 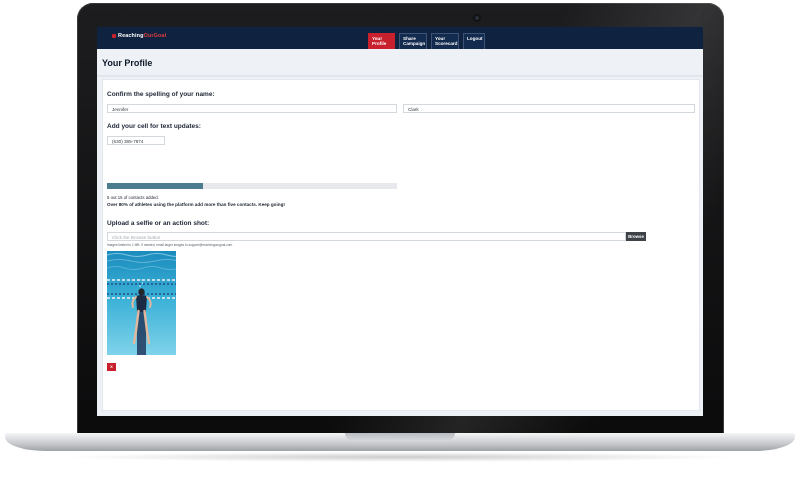 What do you see at coordinates (475, 38) in the screenshot?
I see `nav-label: Logout` at bounding box center [475, 38].